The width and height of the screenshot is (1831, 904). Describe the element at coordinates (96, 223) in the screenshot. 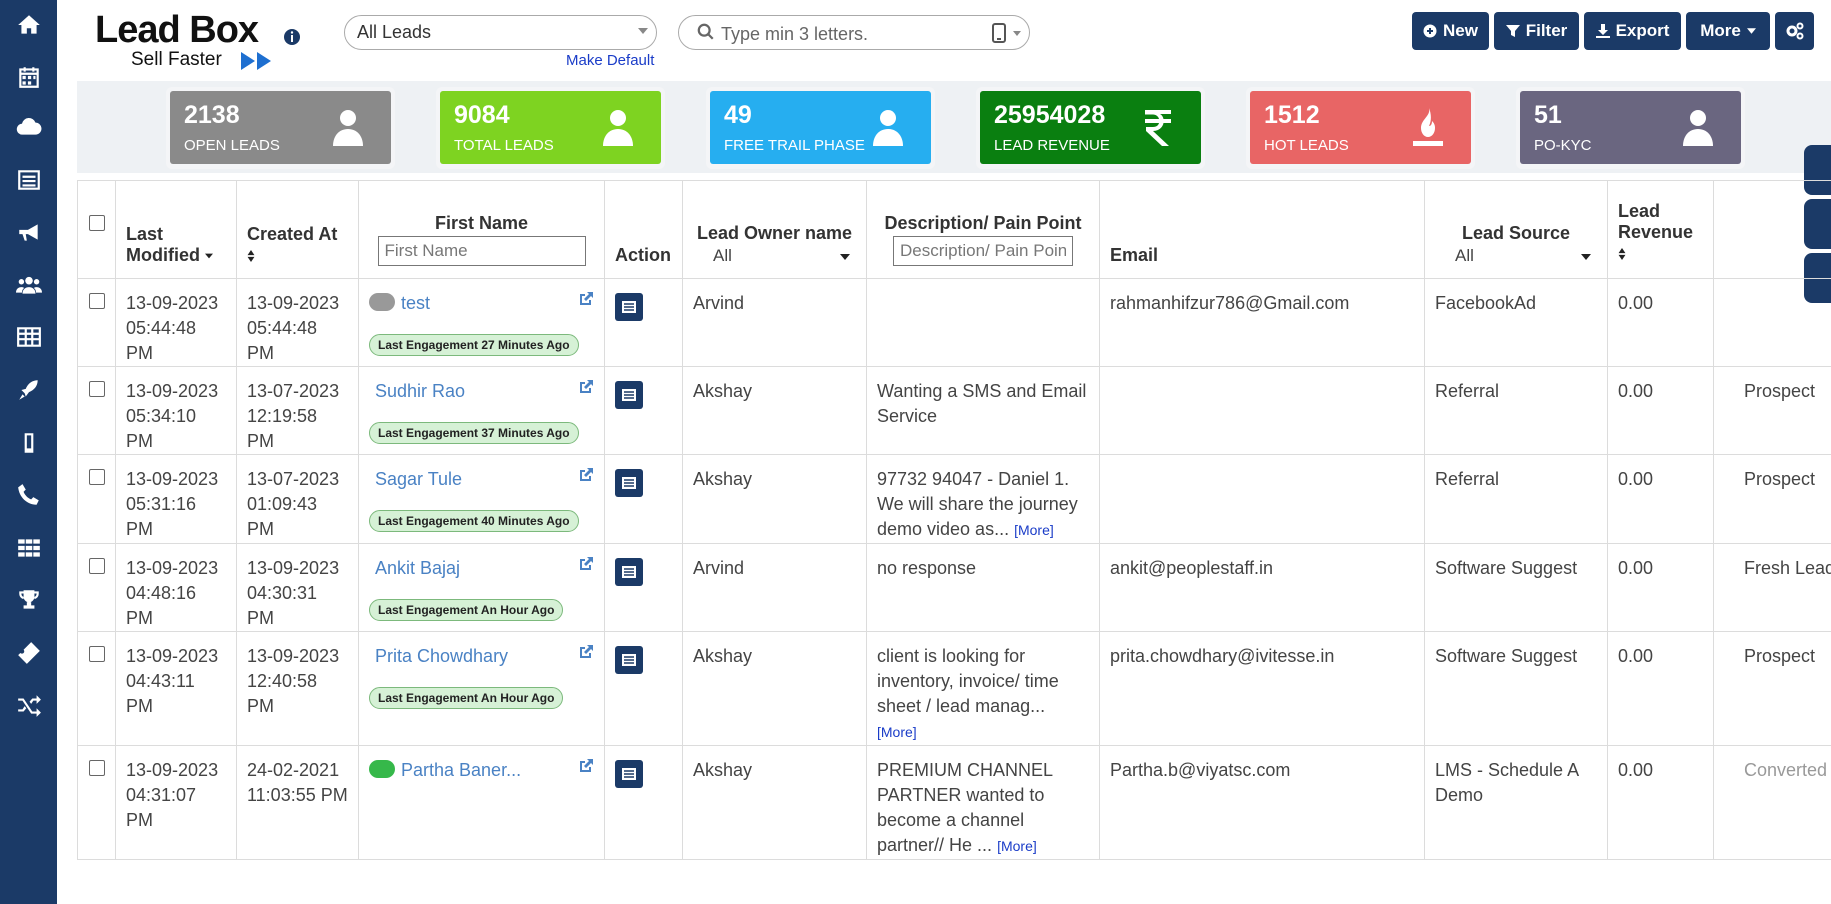

I see `select-all-checkbox` at that location.